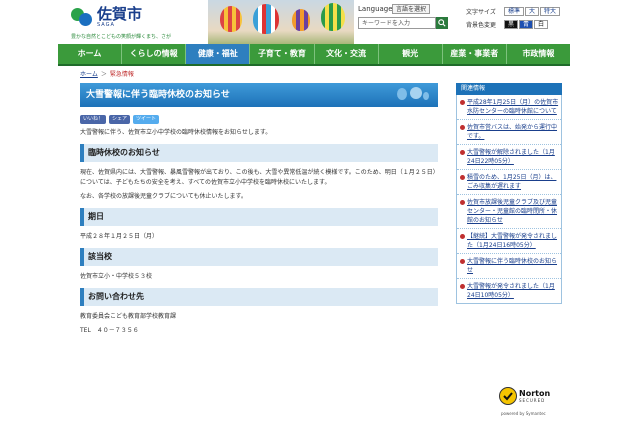 The height and width of the screenshot is (437, 640). What do you see at coordinates (528, 405) in the screenshot?
I see `norton-secured-seal: Norton SECURED powered by Symantec` at bounding box center [528, 405].